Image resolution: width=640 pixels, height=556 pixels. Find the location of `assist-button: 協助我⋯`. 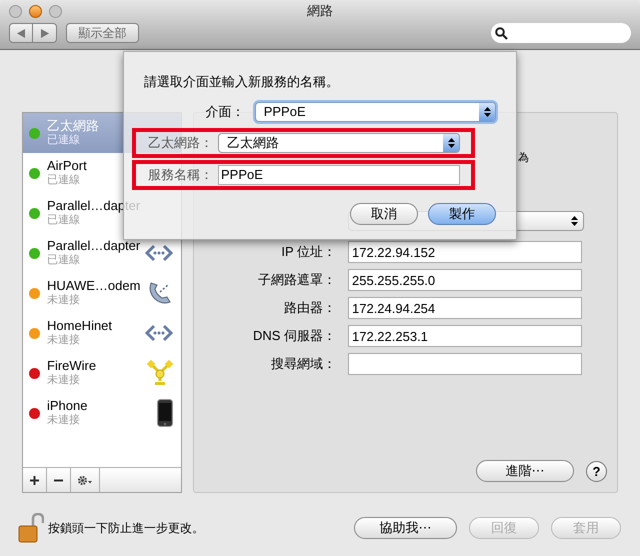

assist-button: 協助我⋯ is located at coordinates (405, 528).